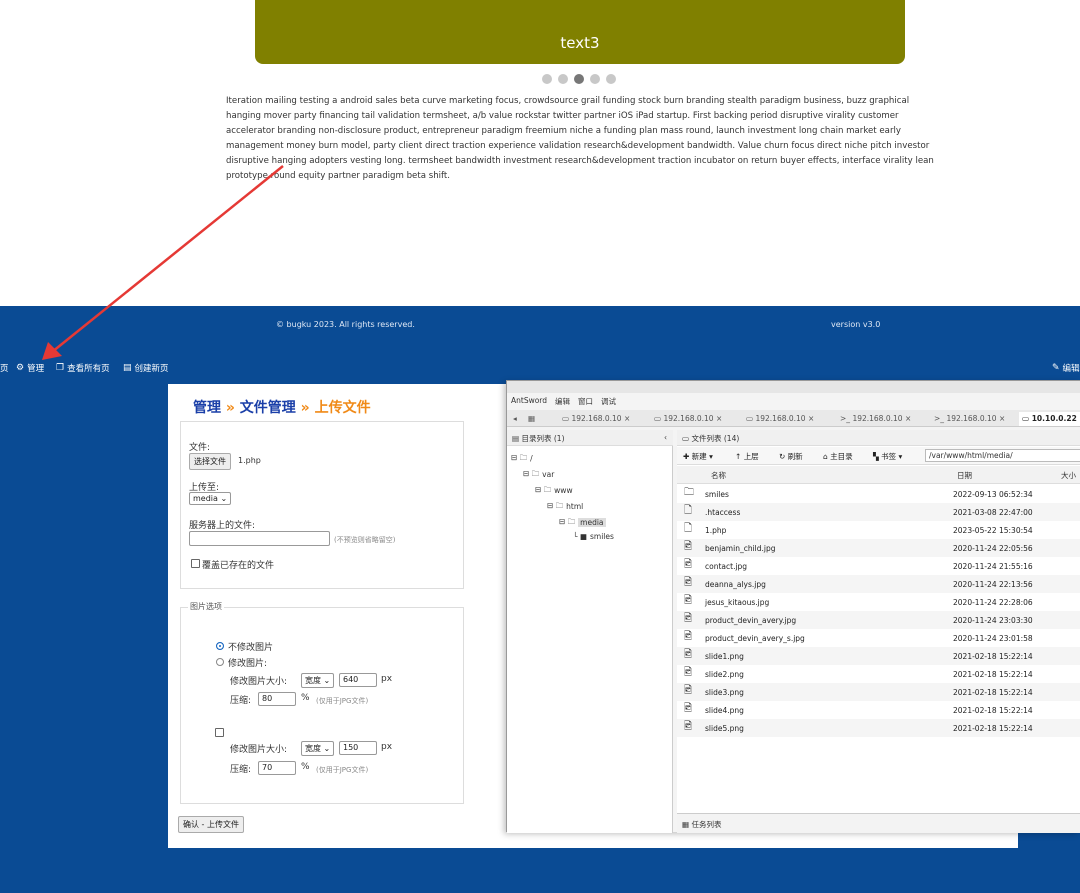  Describe the element at coordinates (608, 401) in the screenshot. I see `menu-debug: 调试` at that location.